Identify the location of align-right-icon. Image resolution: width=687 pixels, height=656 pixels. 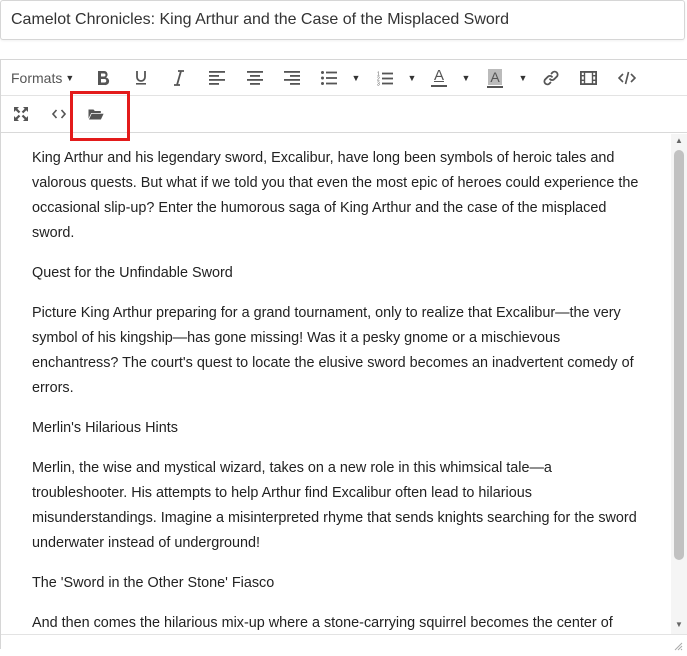
(292, 78).